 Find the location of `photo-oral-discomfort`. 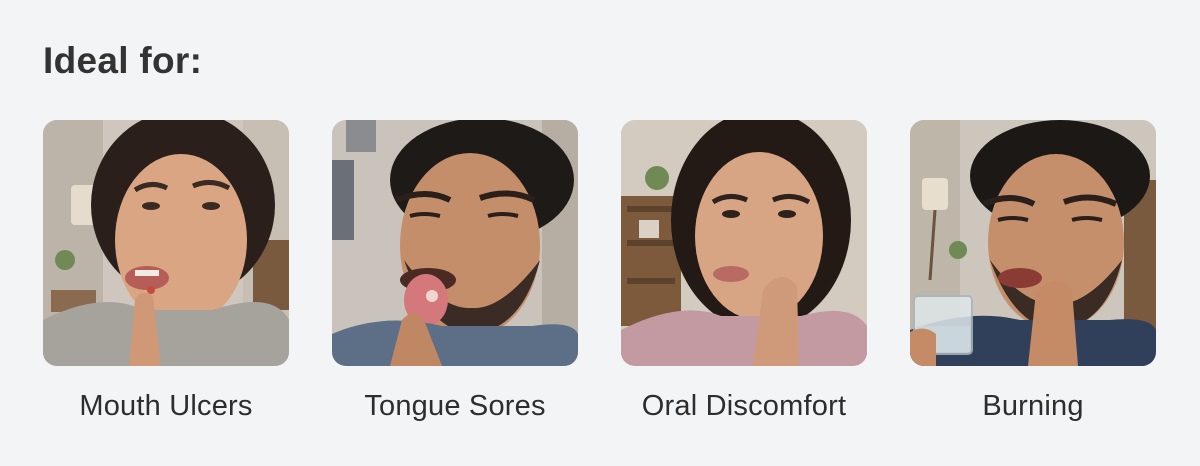

photo-oral-discomfort is located at coordinates (744, 243).